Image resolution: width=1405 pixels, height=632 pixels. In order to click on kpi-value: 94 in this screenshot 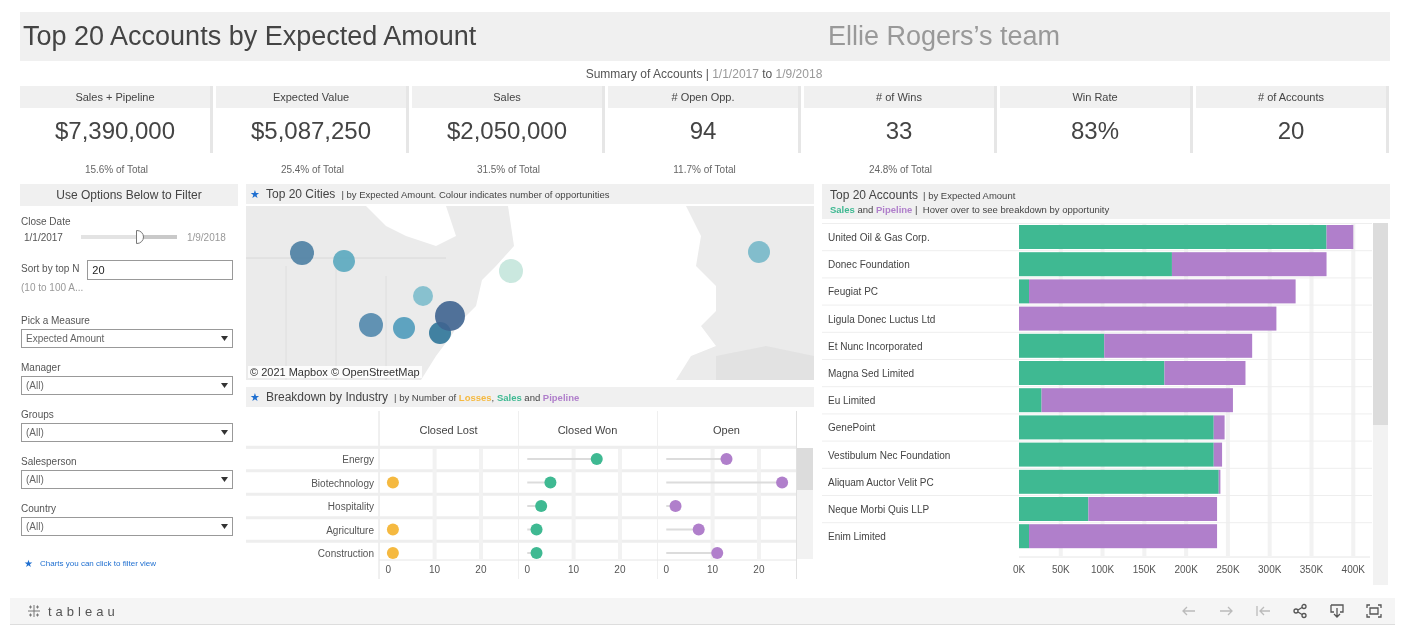, I will do `click(703, 130)`.